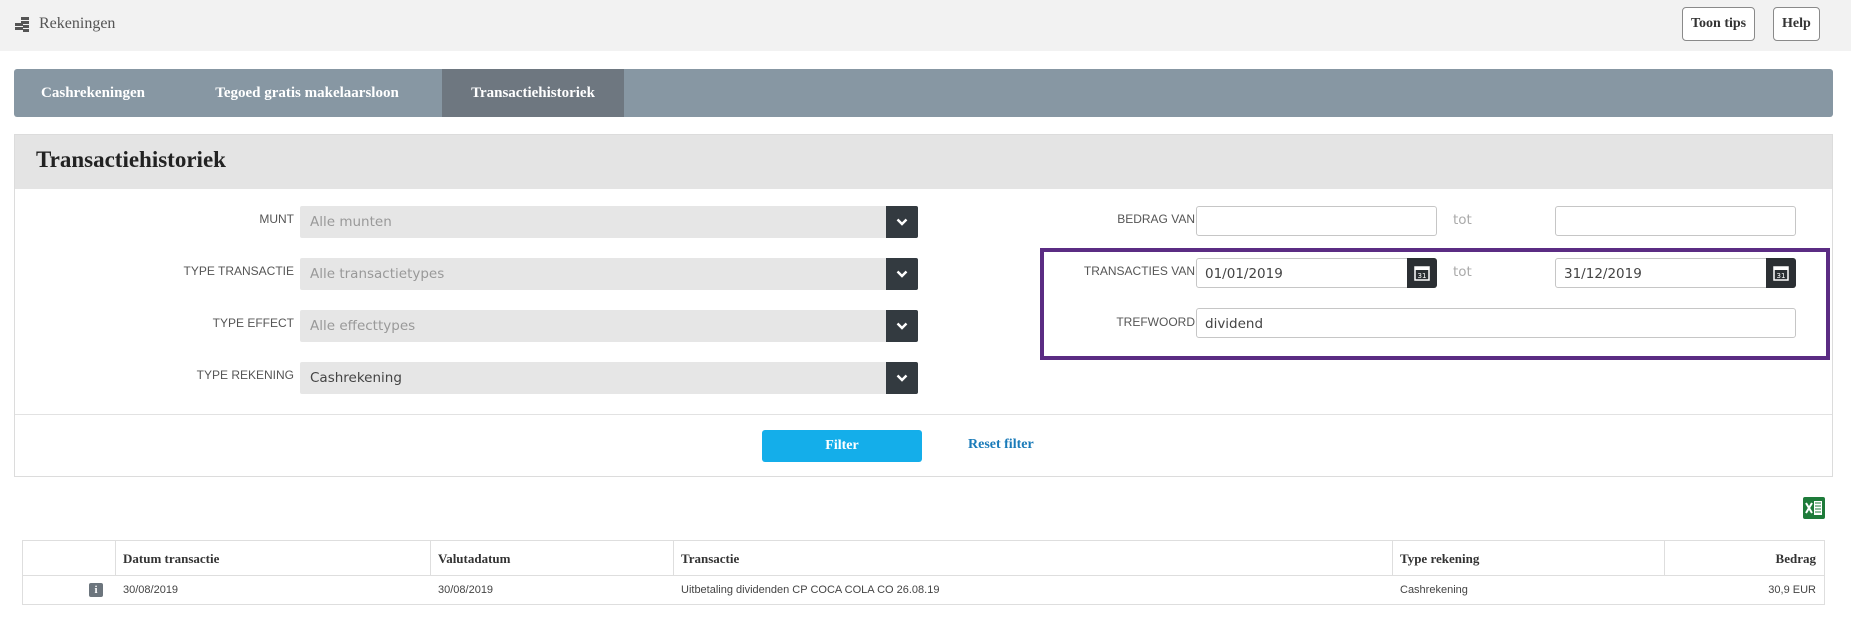 The image size is (1851, 643). Describe the element at coordinates (238, 271) in the screenshot. I see `type-transactie-label: TYPE TRANSACTIE` at that location.